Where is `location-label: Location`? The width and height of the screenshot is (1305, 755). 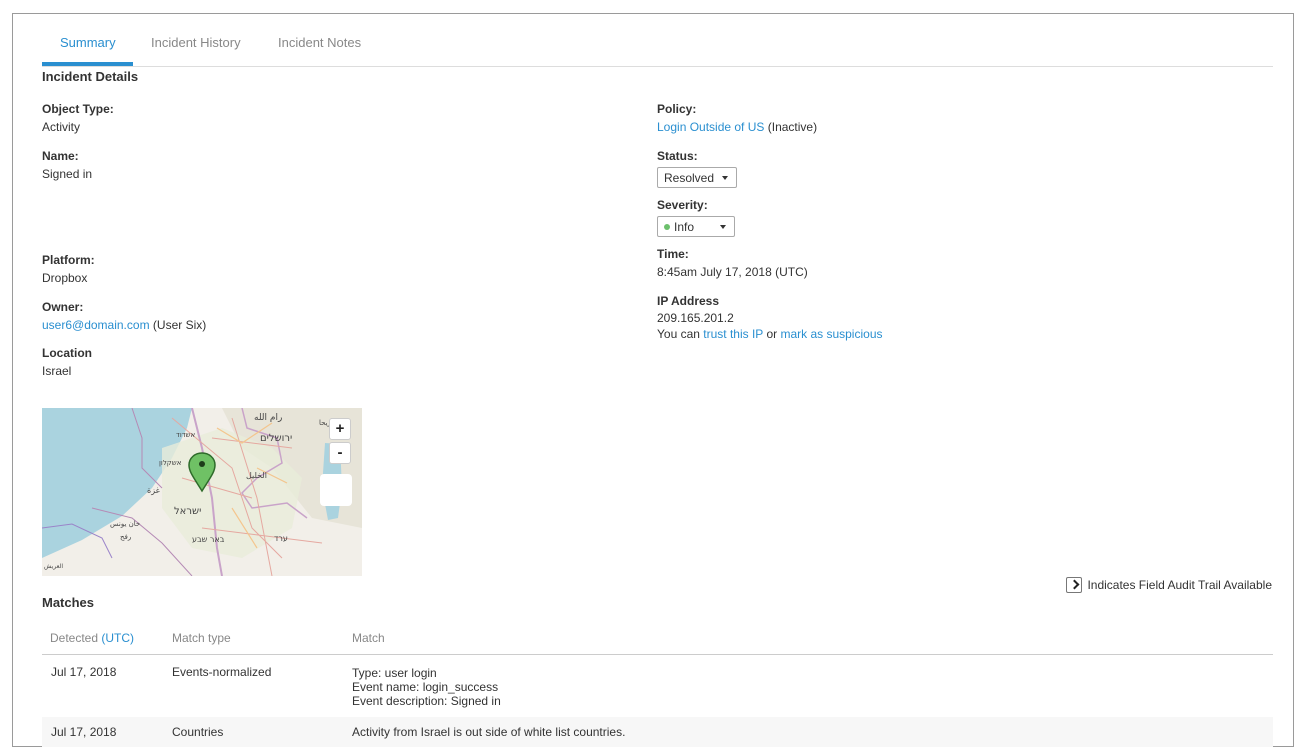
location-label: Location is located at coordinates (67, 353).